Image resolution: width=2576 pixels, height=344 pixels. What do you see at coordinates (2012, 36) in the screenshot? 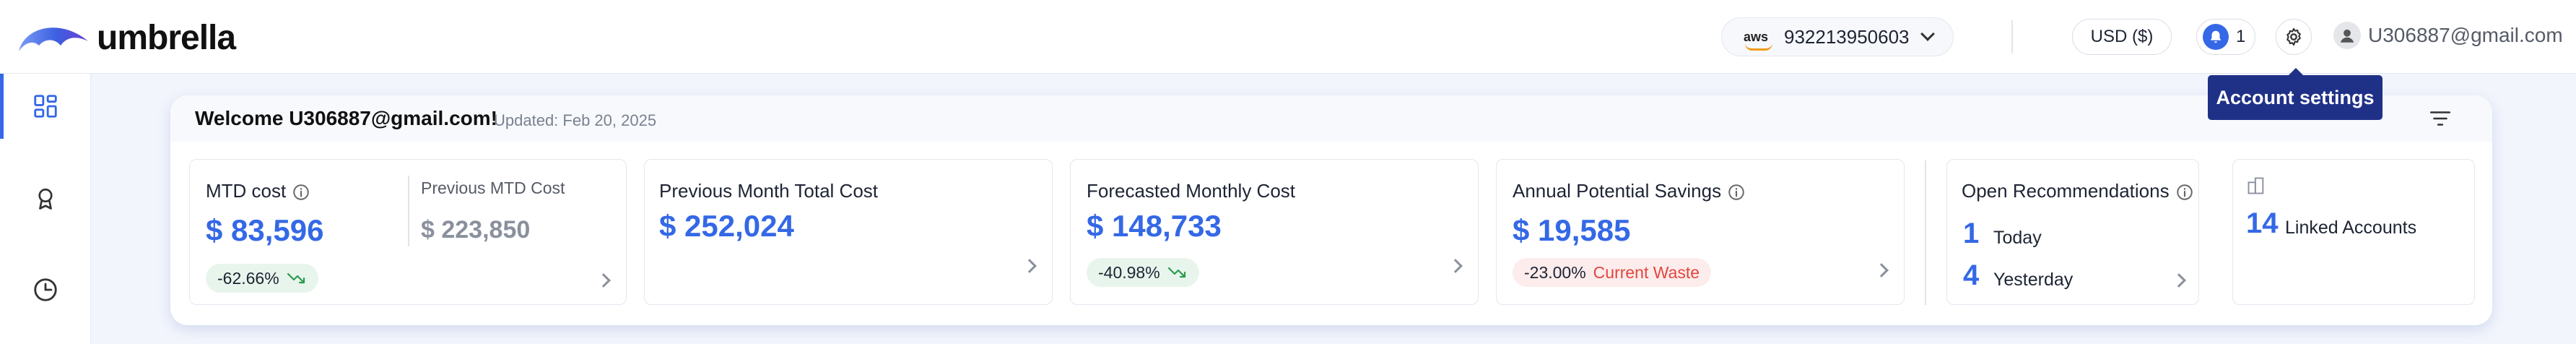
I see `header-divider` at bounding box center [2012, 36].